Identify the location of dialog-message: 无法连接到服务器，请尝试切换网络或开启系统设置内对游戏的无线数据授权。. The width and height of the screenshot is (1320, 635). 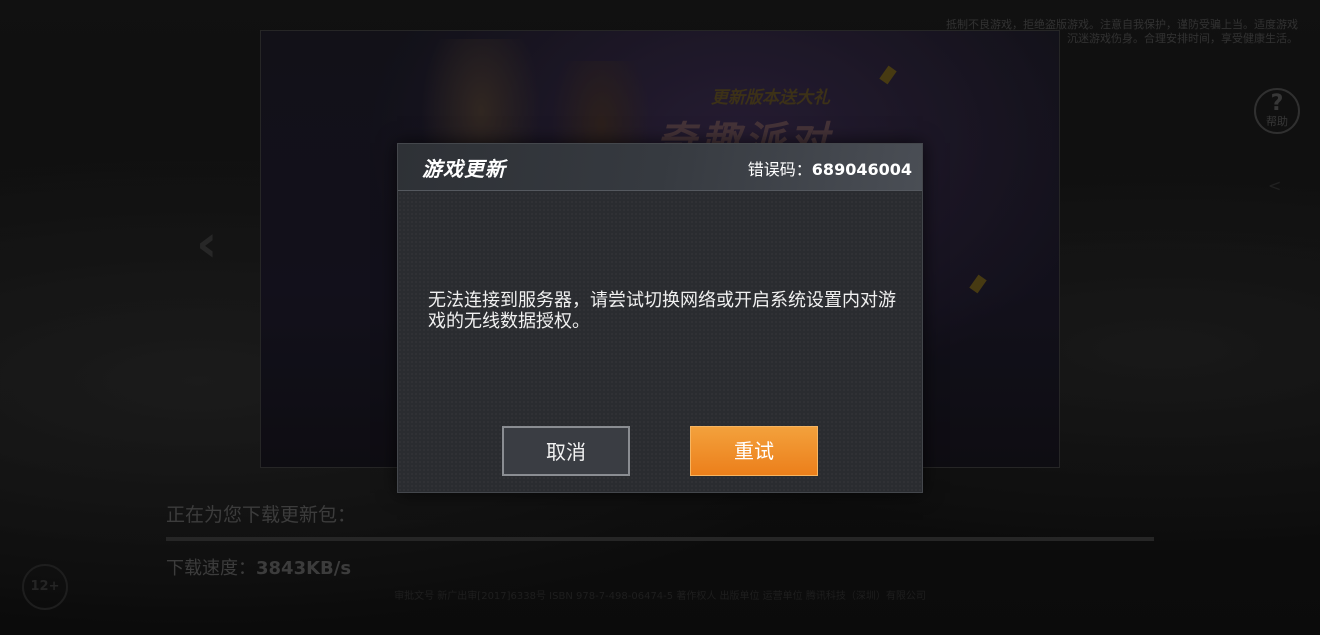
(662, 311).